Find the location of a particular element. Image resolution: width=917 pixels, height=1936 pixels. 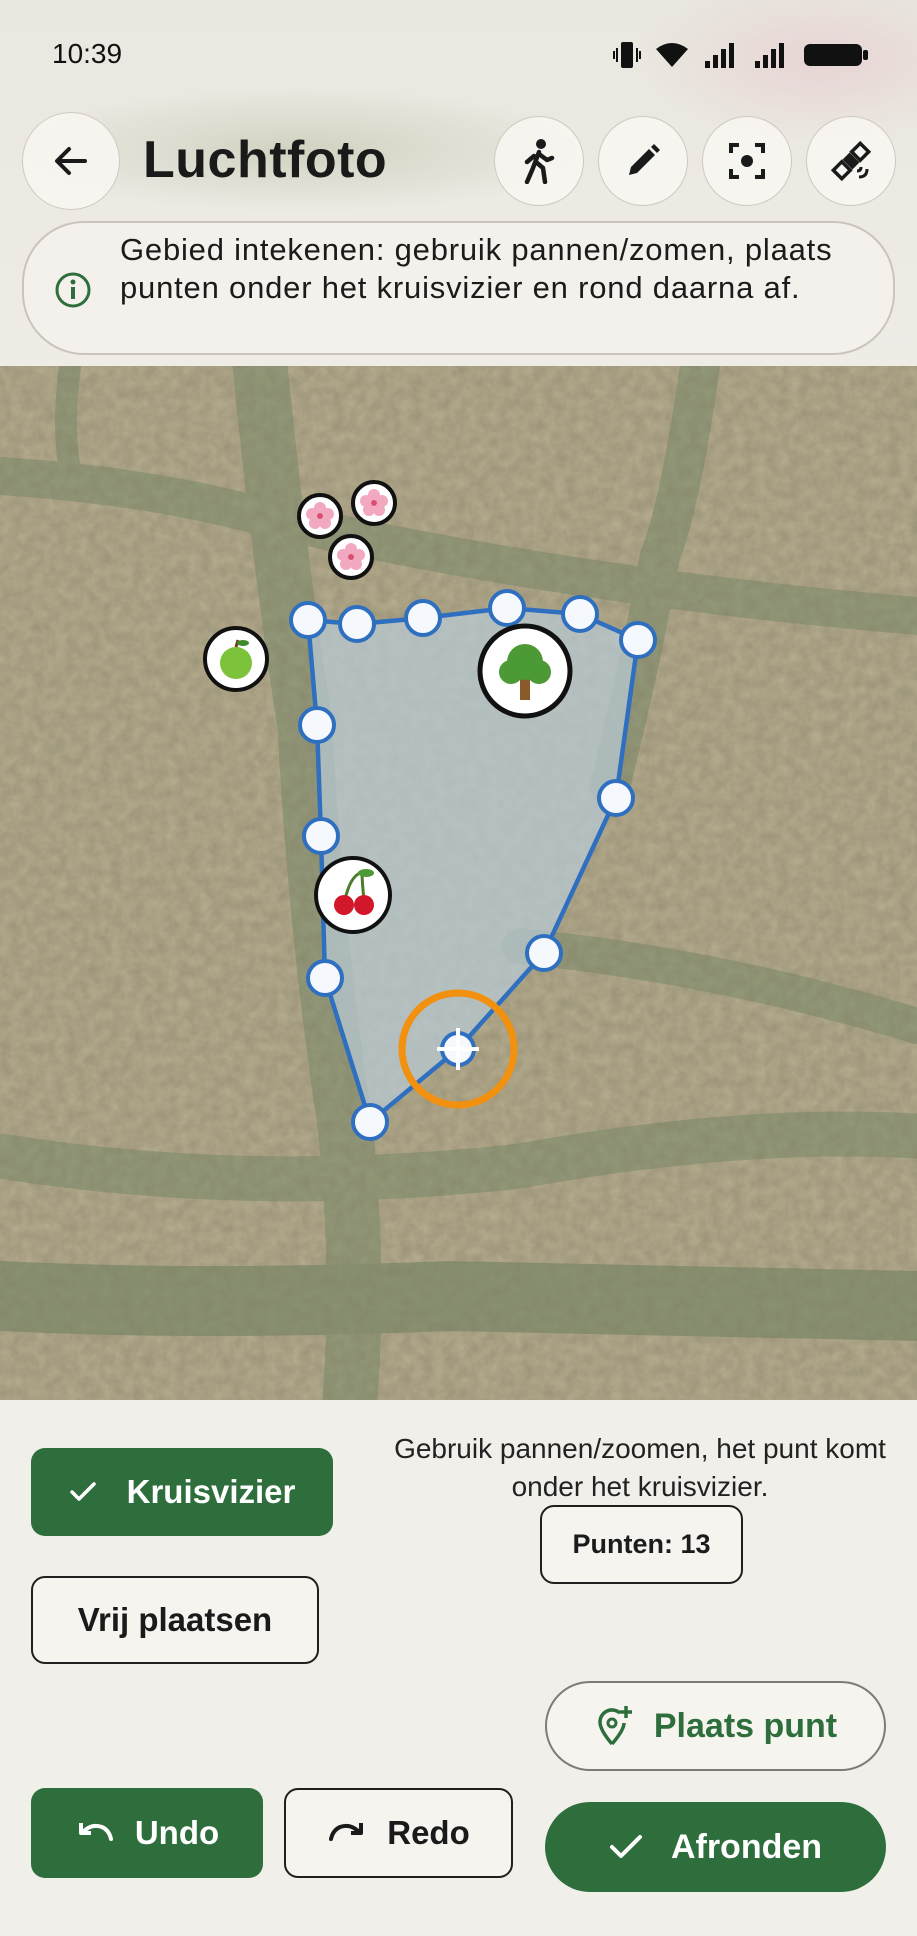

undo-button: Undo is located at coordinates (147, 1833).